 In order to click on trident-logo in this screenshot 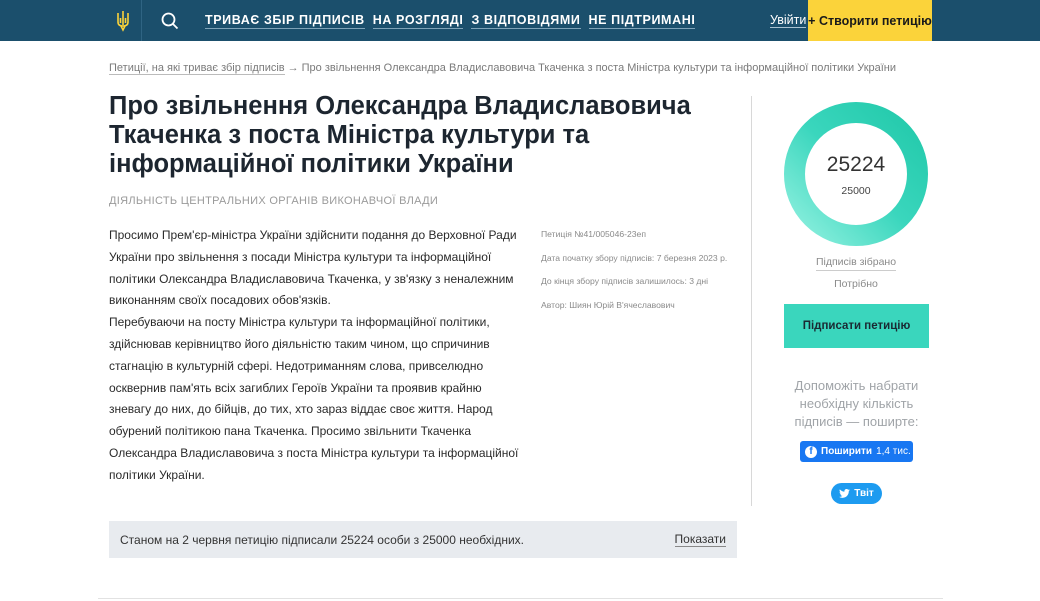, I will do `click(123, 20)`.